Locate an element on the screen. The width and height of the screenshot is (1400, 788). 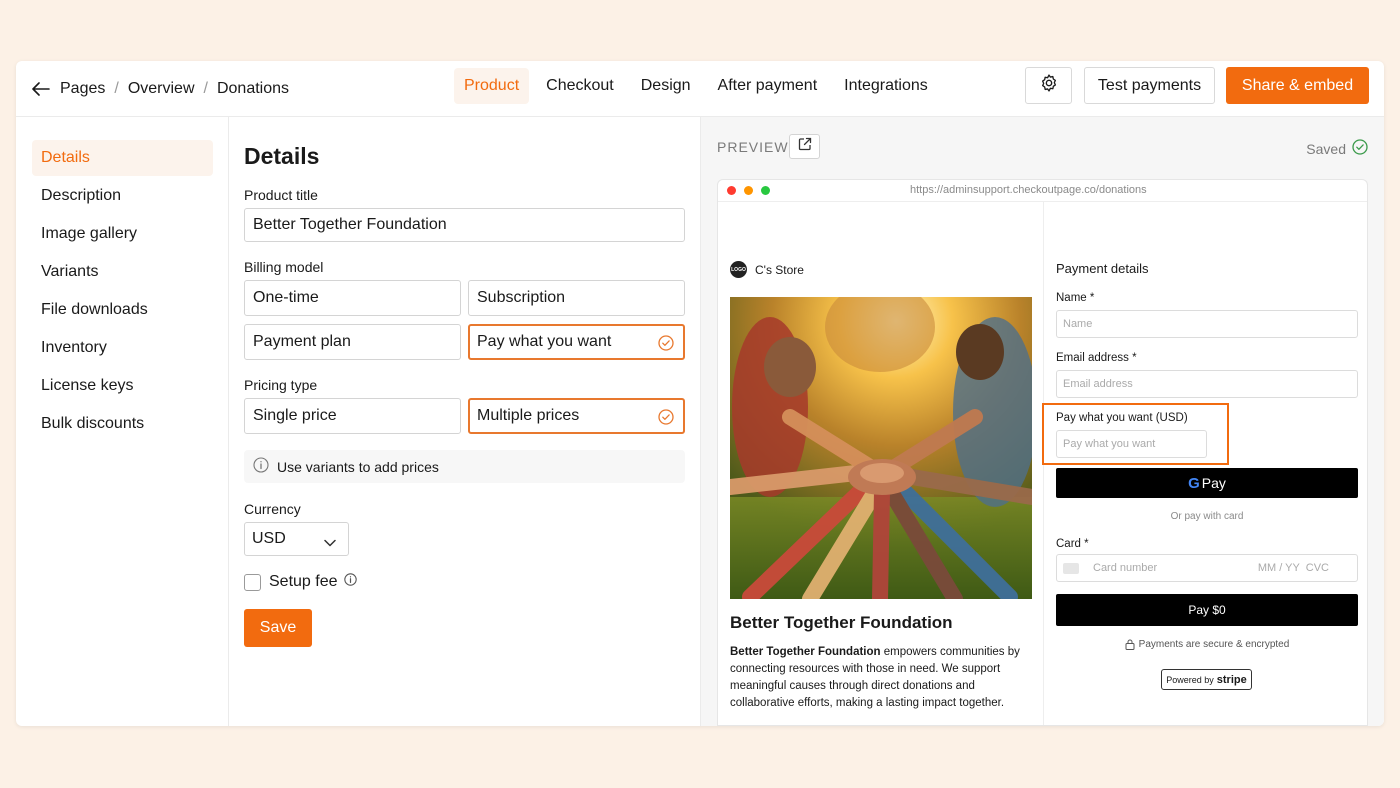
product-title-input: Better Together Foundation is located at coordinates (464, 225).